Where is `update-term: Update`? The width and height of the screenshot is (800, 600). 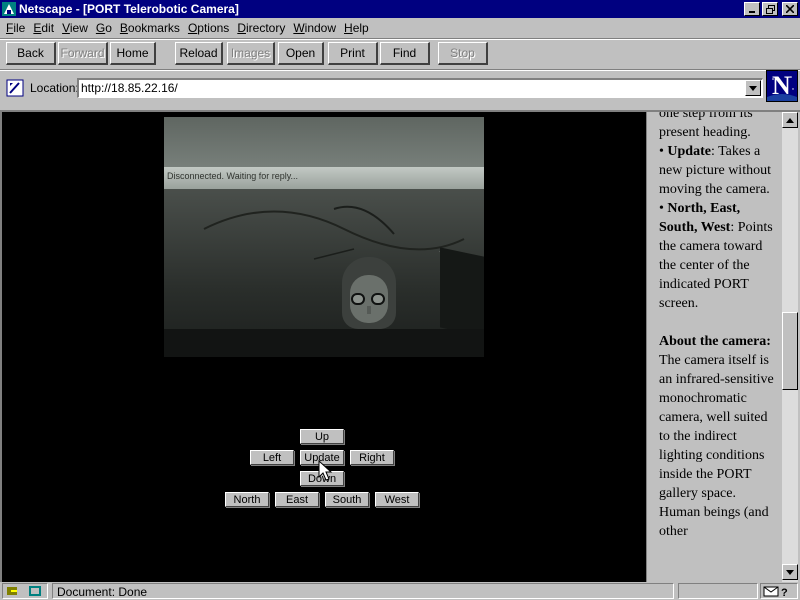
update-term: Update is located at coordinates (689, 151).